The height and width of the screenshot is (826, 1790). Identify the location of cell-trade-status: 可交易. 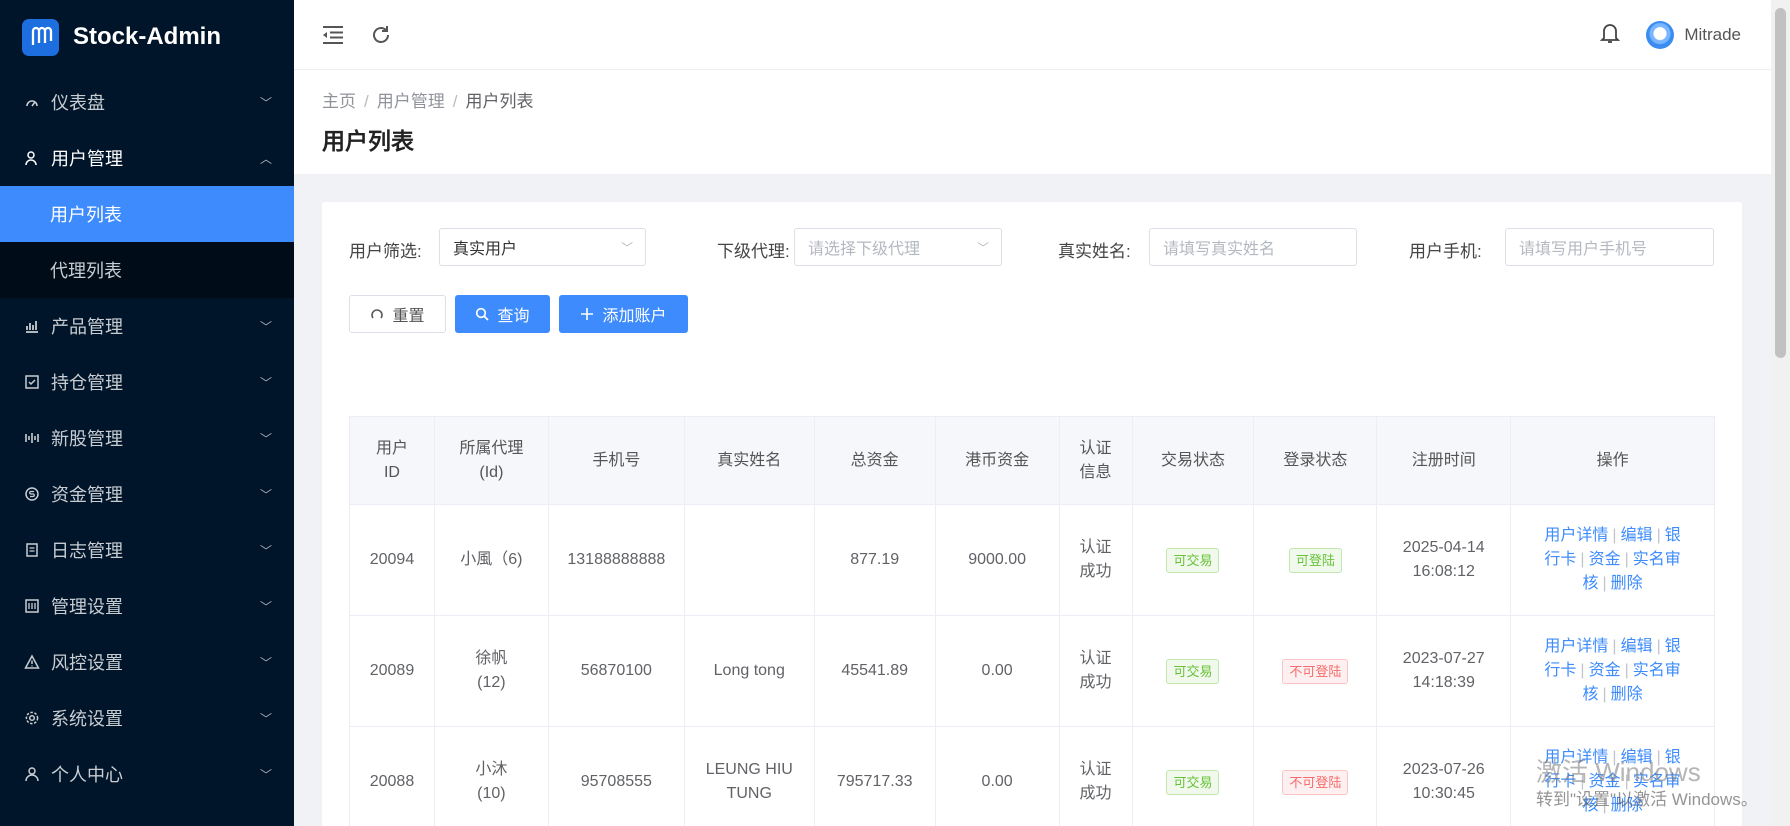
(1193, 560).